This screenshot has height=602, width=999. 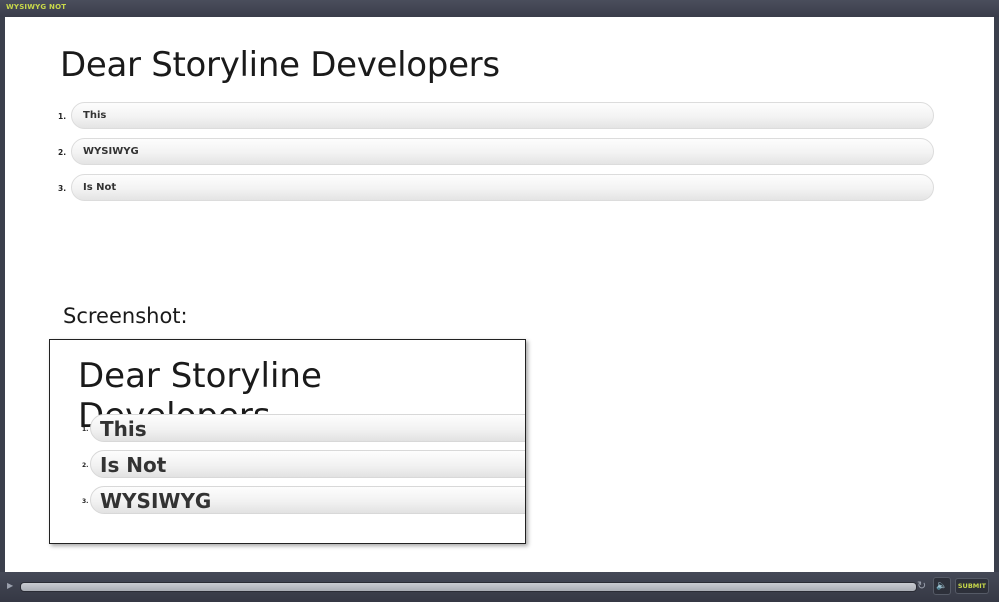 What do you see at coordinates (468, 587) in the screenshot?
I see `seekbar` at bounding box center [468, 587].